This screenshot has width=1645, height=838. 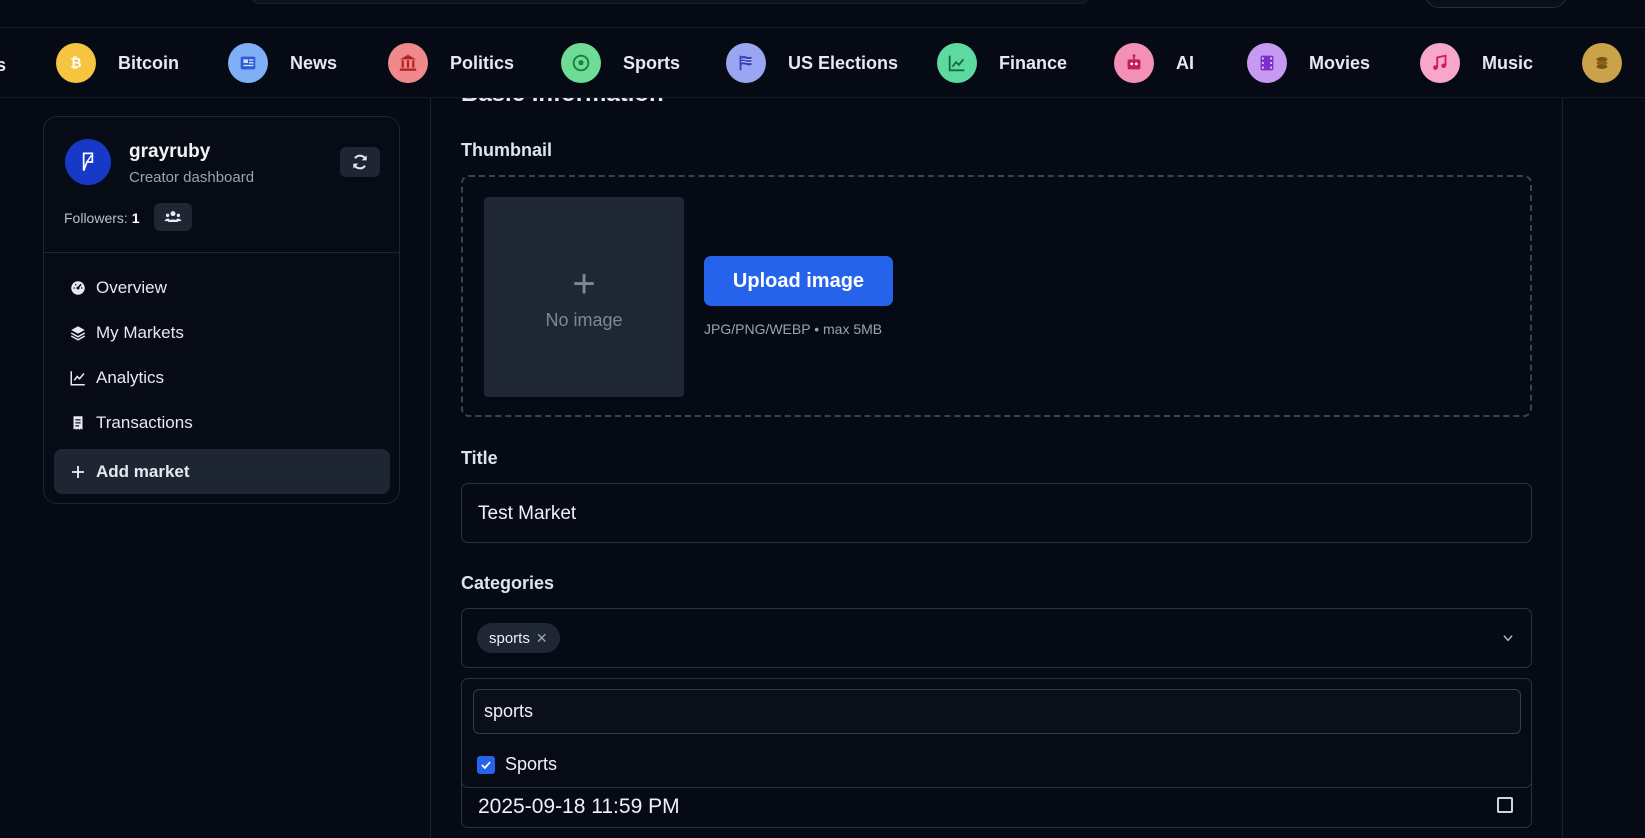 What do you see at coordinates (314, 62) in the screenshot?
I see `category-label: News` at bounding box center [314, 62].